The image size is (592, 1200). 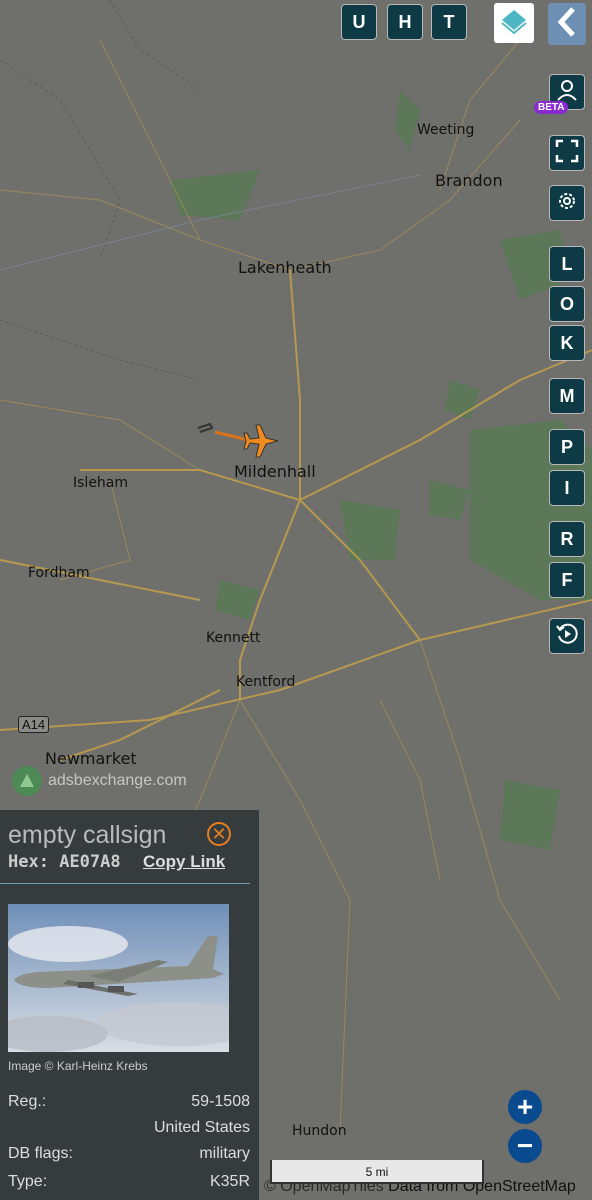 I want to click on button-k: K, so click(x=567, y=343).